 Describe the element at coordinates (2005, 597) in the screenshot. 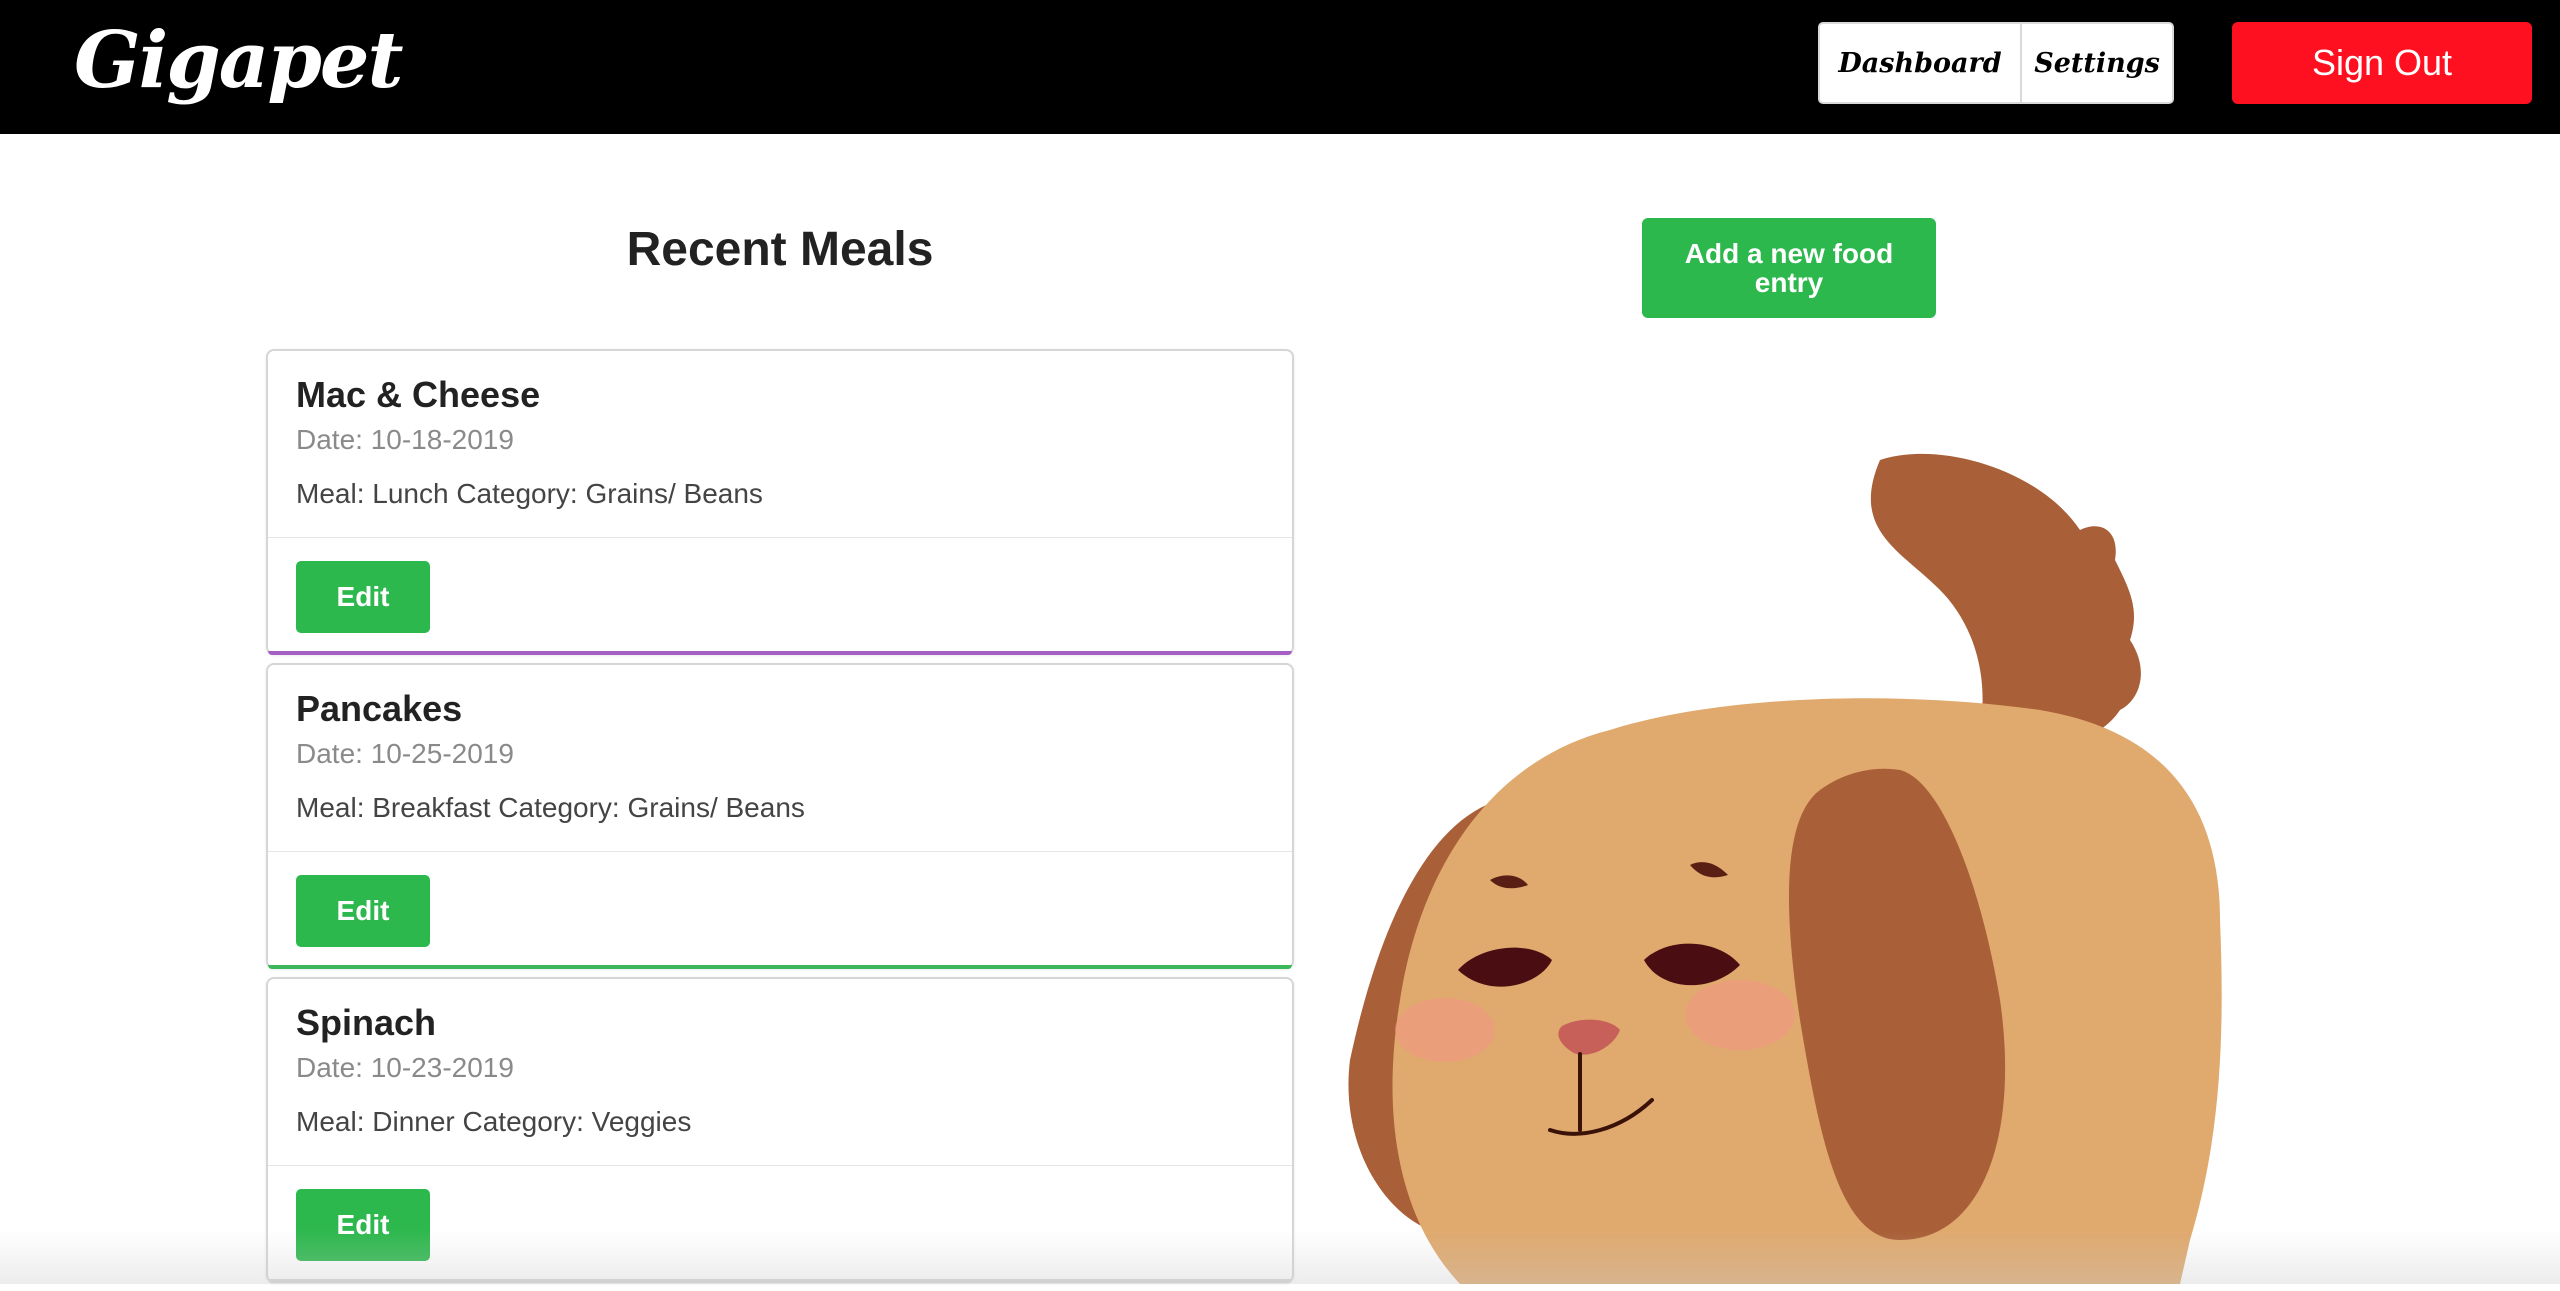

I see `tail-icon` at that location.